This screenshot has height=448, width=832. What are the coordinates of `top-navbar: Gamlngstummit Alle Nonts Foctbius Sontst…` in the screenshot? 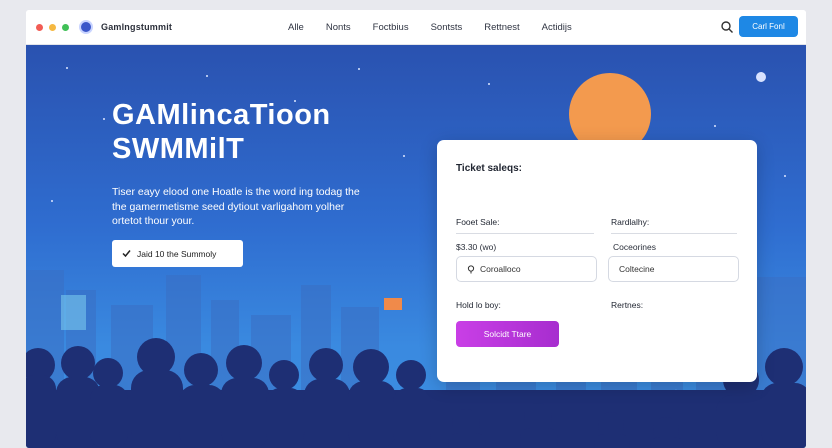 It's located at (416, 27).